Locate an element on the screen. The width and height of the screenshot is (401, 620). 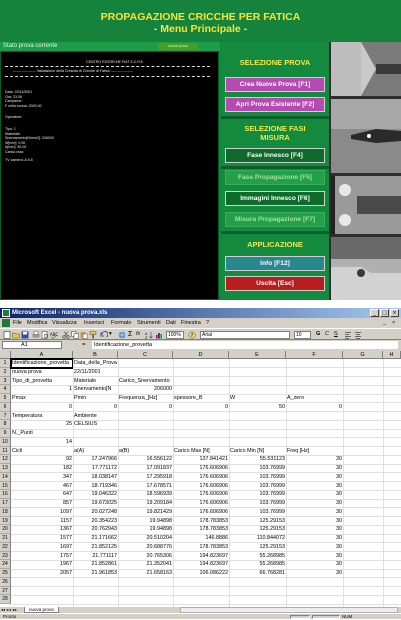
align-center-icon is located at coordinates (358, 335).